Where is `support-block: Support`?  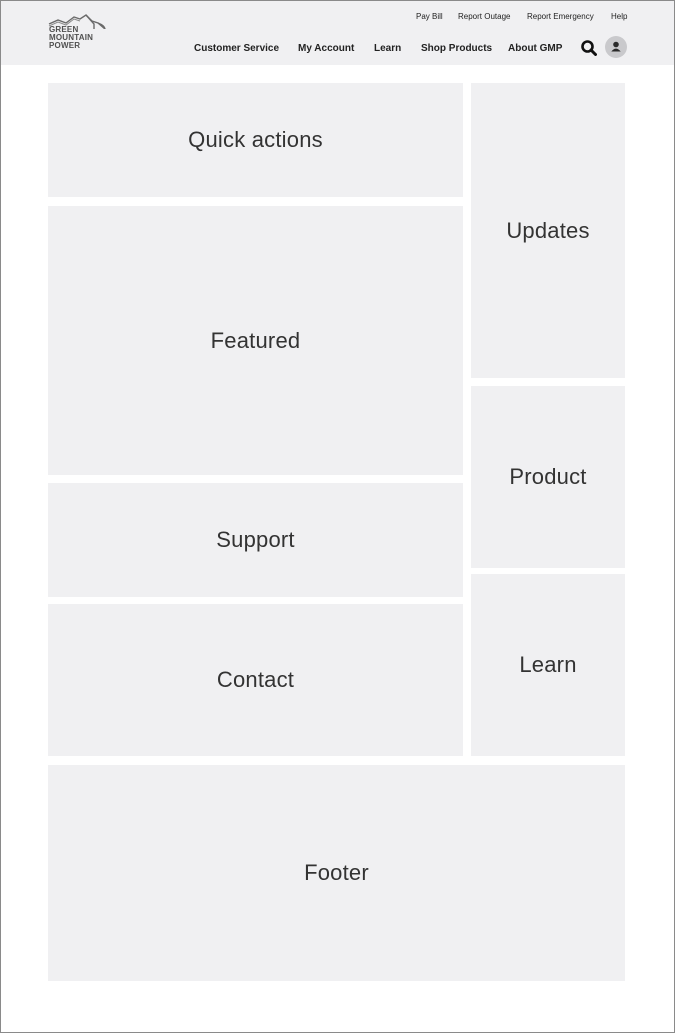 support-block: Support is located at coordinates (255, 540).